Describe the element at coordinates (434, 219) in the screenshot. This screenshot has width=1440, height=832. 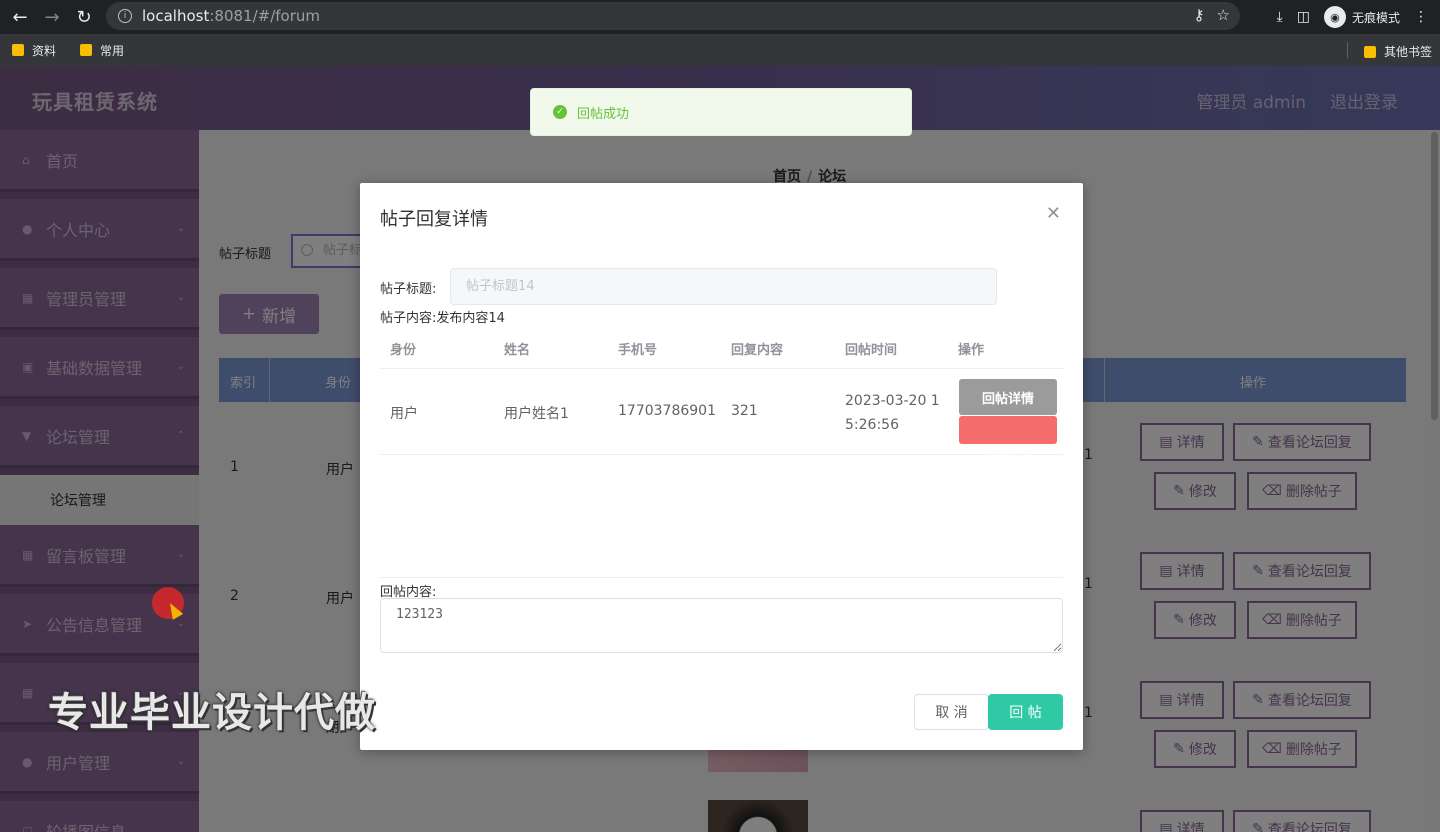
I see `dialog-title: 帖子回复详情` at that location.